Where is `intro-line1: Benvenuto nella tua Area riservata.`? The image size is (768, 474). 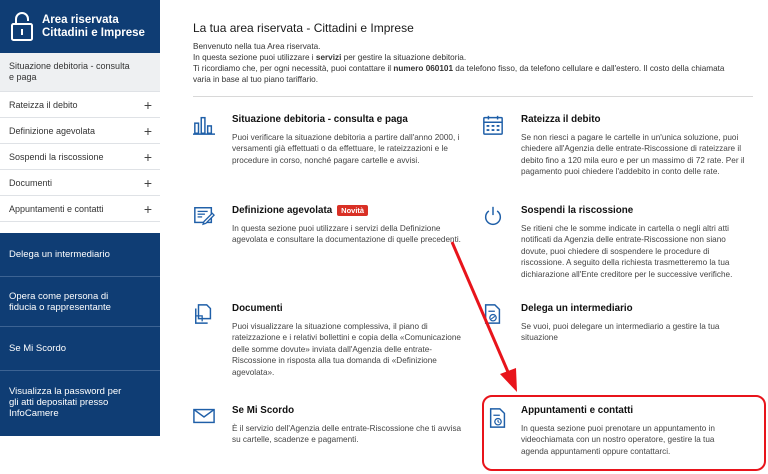 intro-line1: Benvenuto nella tua Area riservata. is located at coordinates (257, 46).